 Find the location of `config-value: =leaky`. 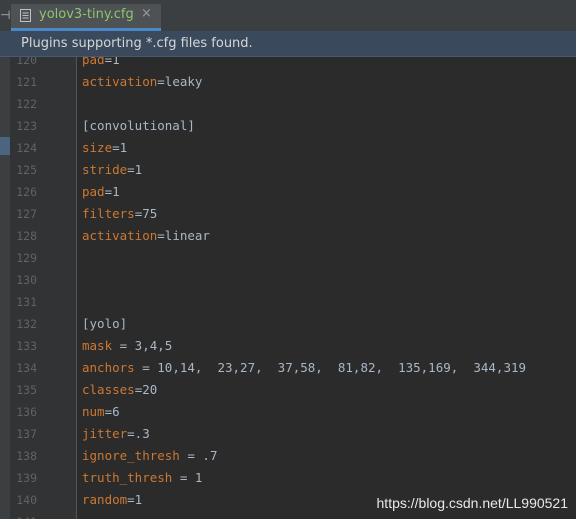

config-value: =leaky is located at coordinates (180, 81).